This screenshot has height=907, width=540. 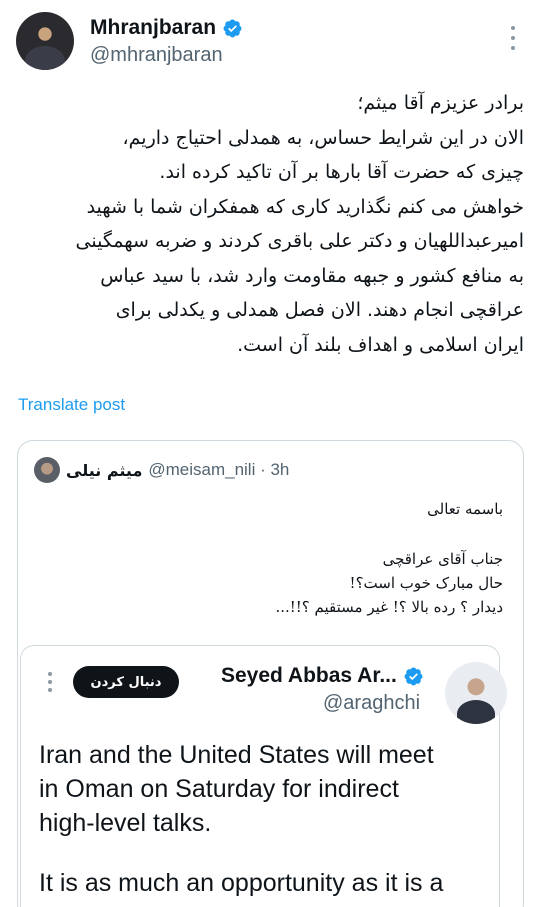 I want to click on embedded-author-avatar, so click(x=476, y=693).